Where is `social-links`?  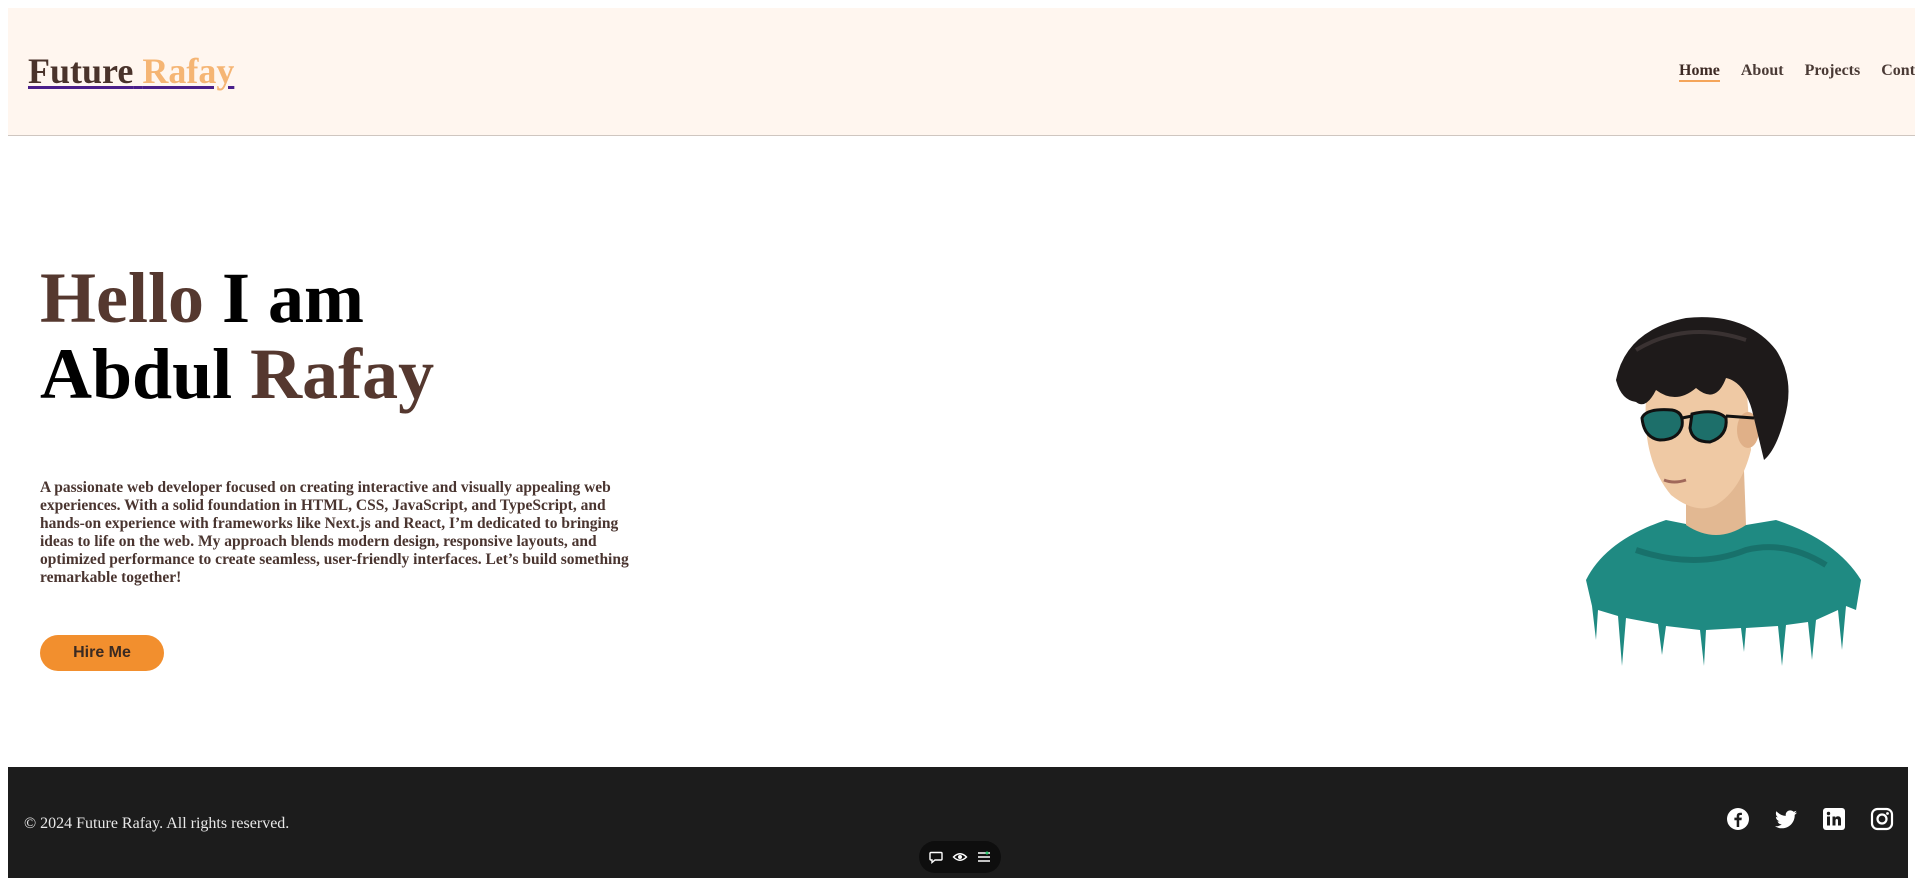 social-links is located at coordinates (1810, 819).